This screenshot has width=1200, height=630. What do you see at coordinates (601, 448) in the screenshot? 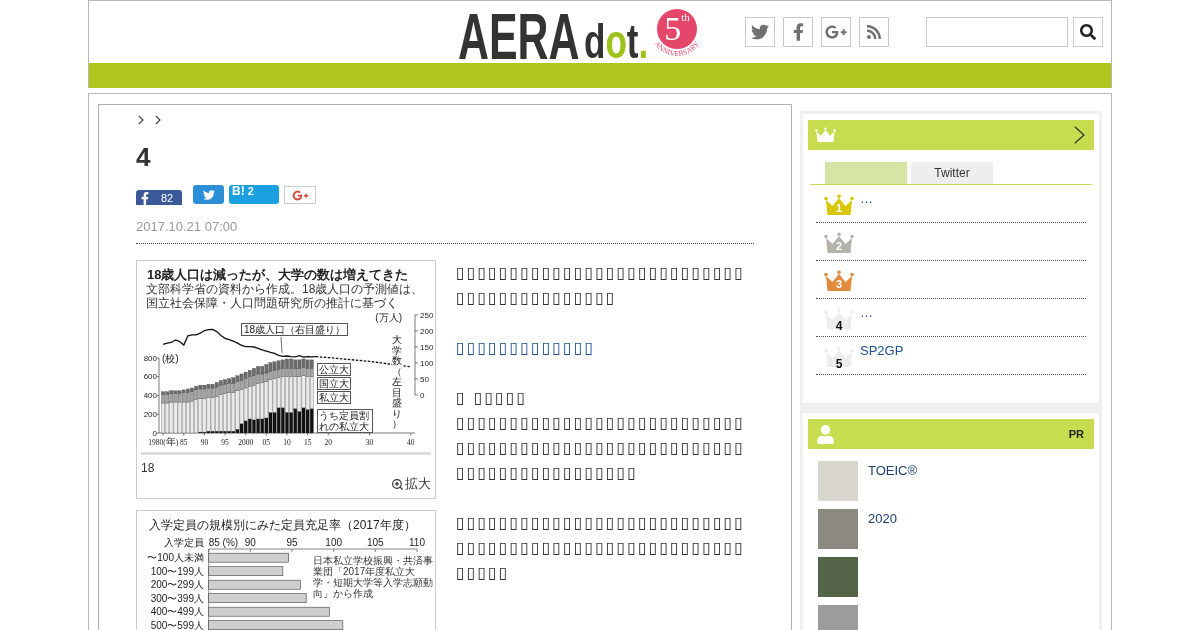
I see `paragraph: ▯▯▯▯▯▯▯▯▯▯▯▯▯▯▯▯▯▯▯▯▯▯▯▯▯▯▯▯▯▯▯▯▯▯▯▯▯▯▯▯▯▯▯▯▯▯▯▯▯▯▯▯▯▯▯▯▯▯▯▯▯▯▯▯▯▯▯▯▯▯▯` at bounding box center [601, 448].